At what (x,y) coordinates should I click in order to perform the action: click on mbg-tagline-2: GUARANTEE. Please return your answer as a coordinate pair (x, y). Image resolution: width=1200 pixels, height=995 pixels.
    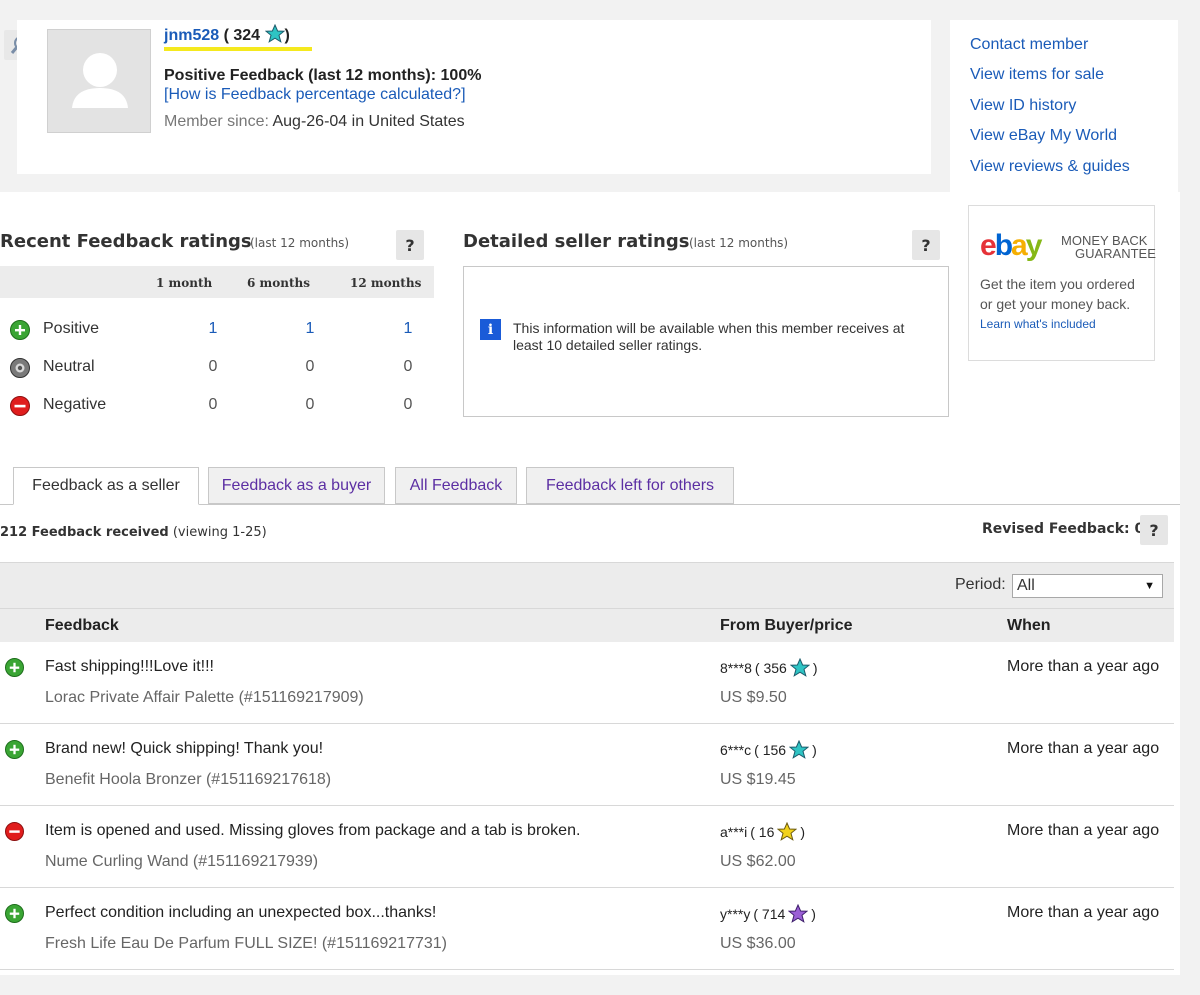
    Looking at the image, I should click on (1115, 253).